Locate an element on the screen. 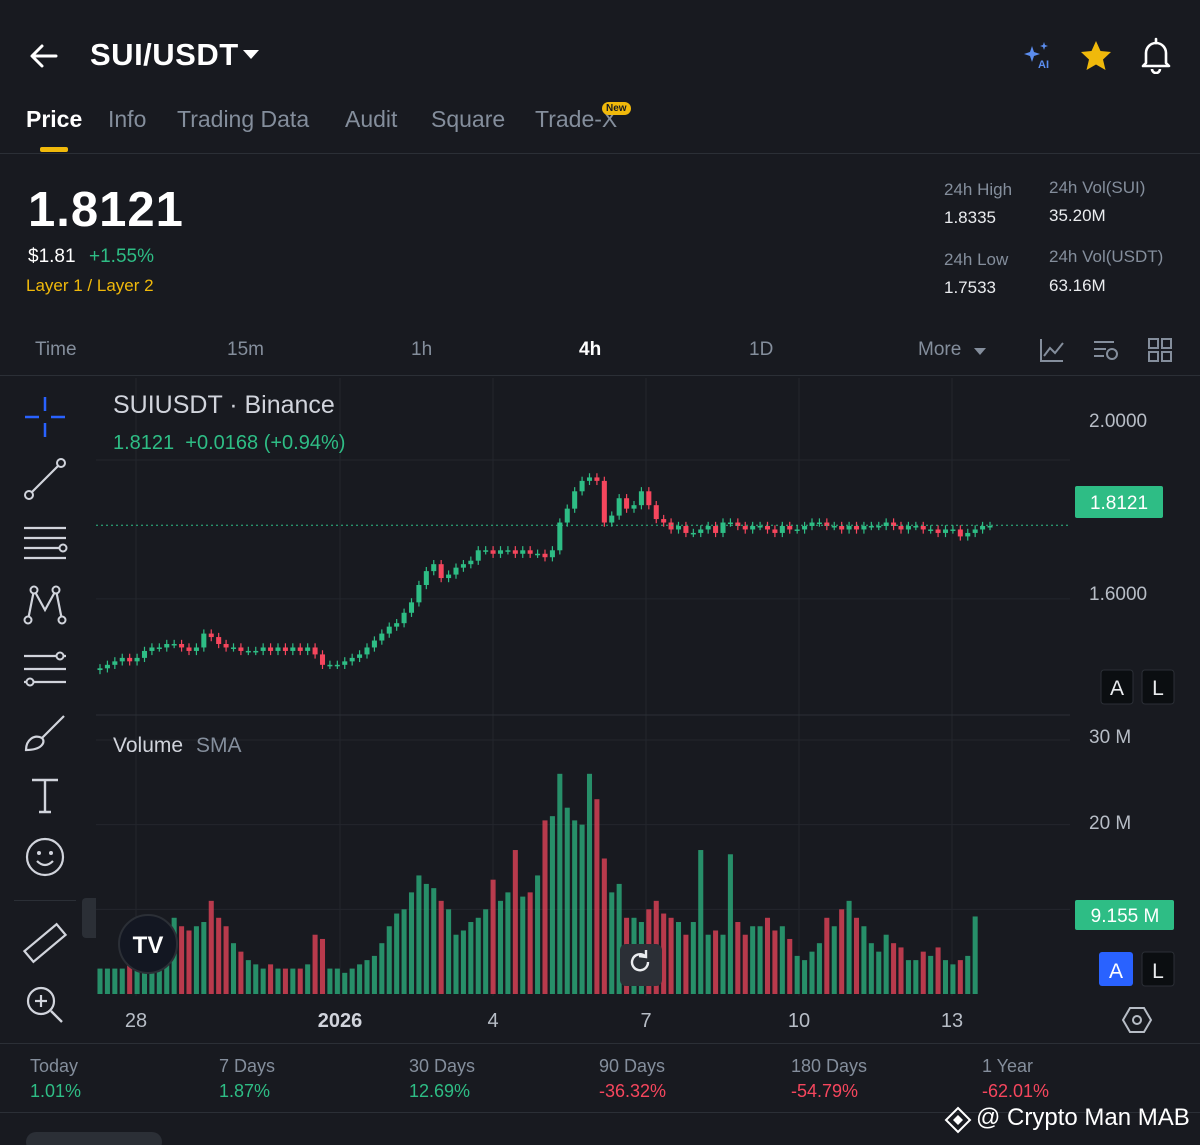 The image size is (1200, 1145). drawing-toolbar is located at coordinates (44, 709).